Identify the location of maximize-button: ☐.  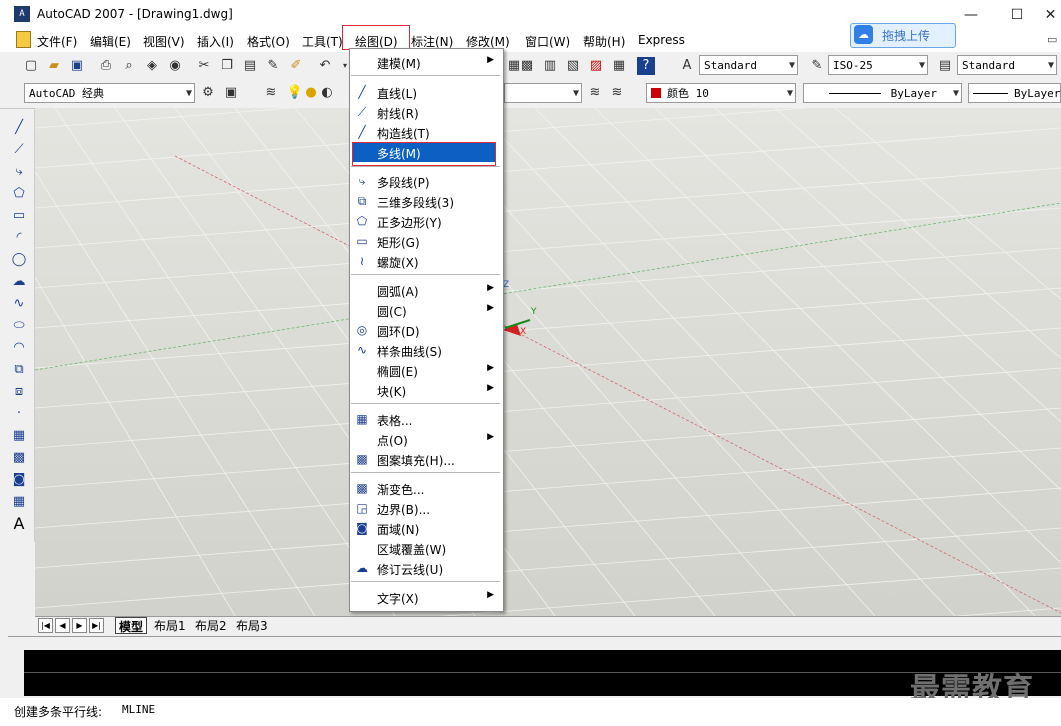
(1017, 15).